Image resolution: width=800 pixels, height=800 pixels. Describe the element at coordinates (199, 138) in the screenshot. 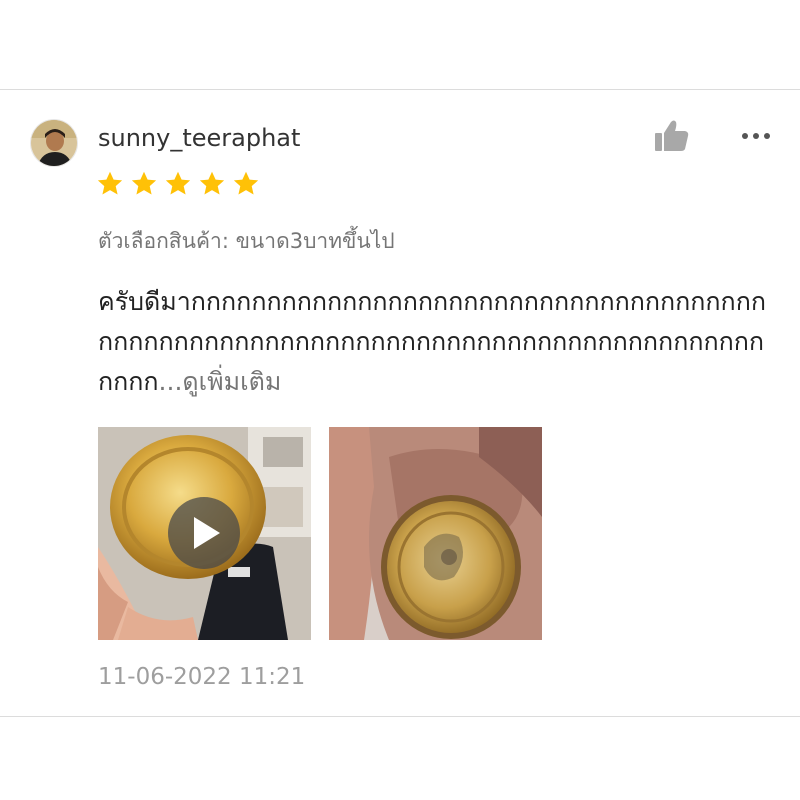

I see `reviewer-username: sunny_teeraphat` at that location.